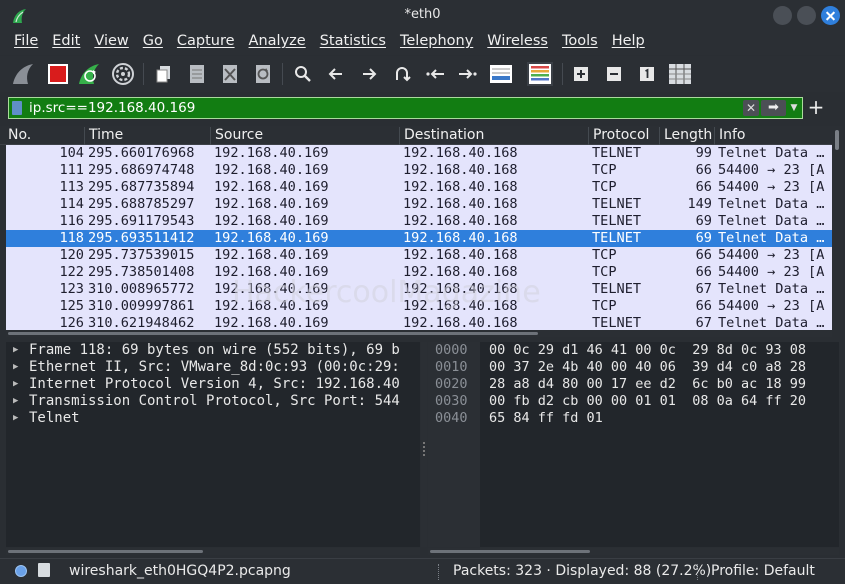 Image resolution: width=845 pixels, height=584 pixels. I want to click on details-tree-item: ▶ Telnet, so click(213, 418).